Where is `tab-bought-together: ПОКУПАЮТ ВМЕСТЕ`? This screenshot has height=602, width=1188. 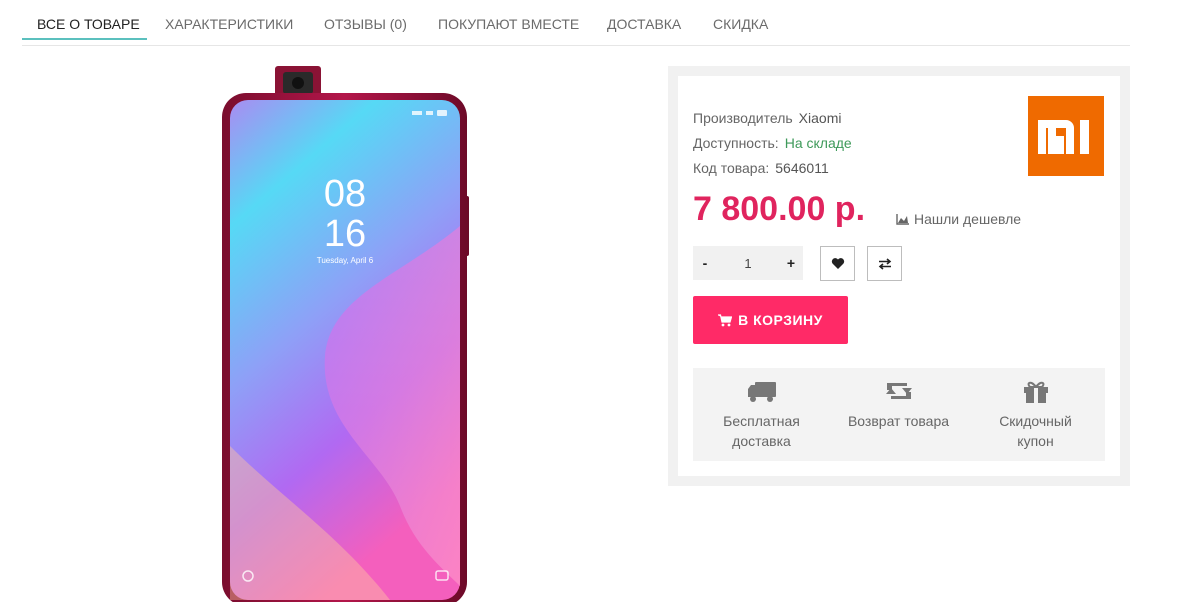 tab-bought-together: ПОКУПАЮТ ВМЕСТЕ is located at coordinates (508, 23).